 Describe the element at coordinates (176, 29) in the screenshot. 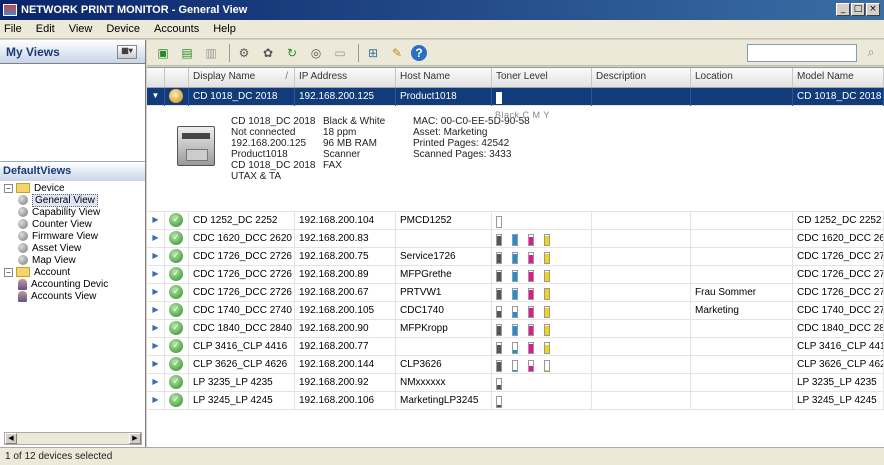

I see `menu-accounts: Accounts` at that location.